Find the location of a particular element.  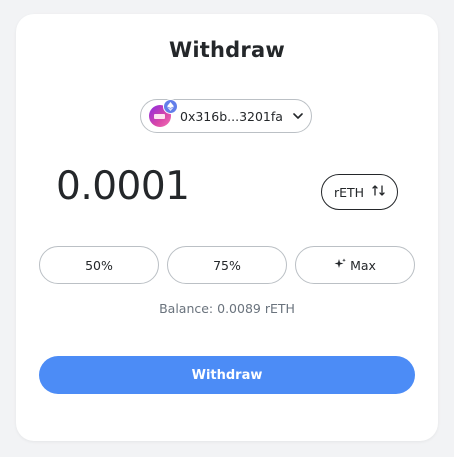

seventy-five-percent-button: 75% is located at coordinates (227, 265).